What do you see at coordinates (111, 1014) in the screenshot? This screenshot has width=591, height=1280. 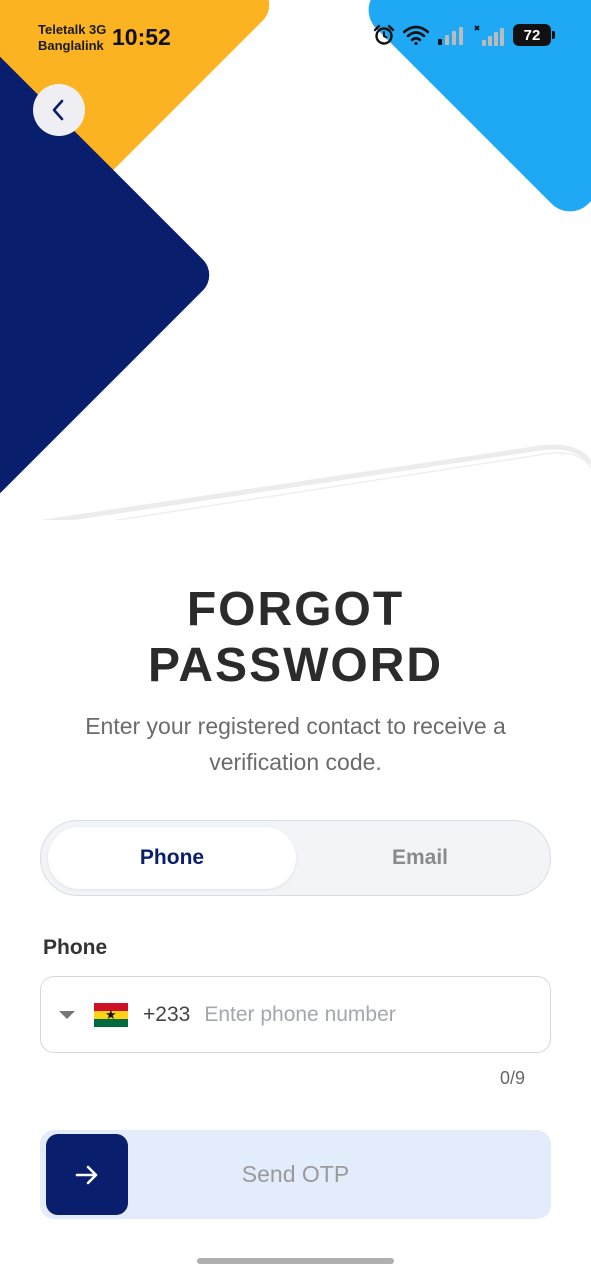 I see `ghana-flag-icon: ★` at bounding box center [111, 1014].